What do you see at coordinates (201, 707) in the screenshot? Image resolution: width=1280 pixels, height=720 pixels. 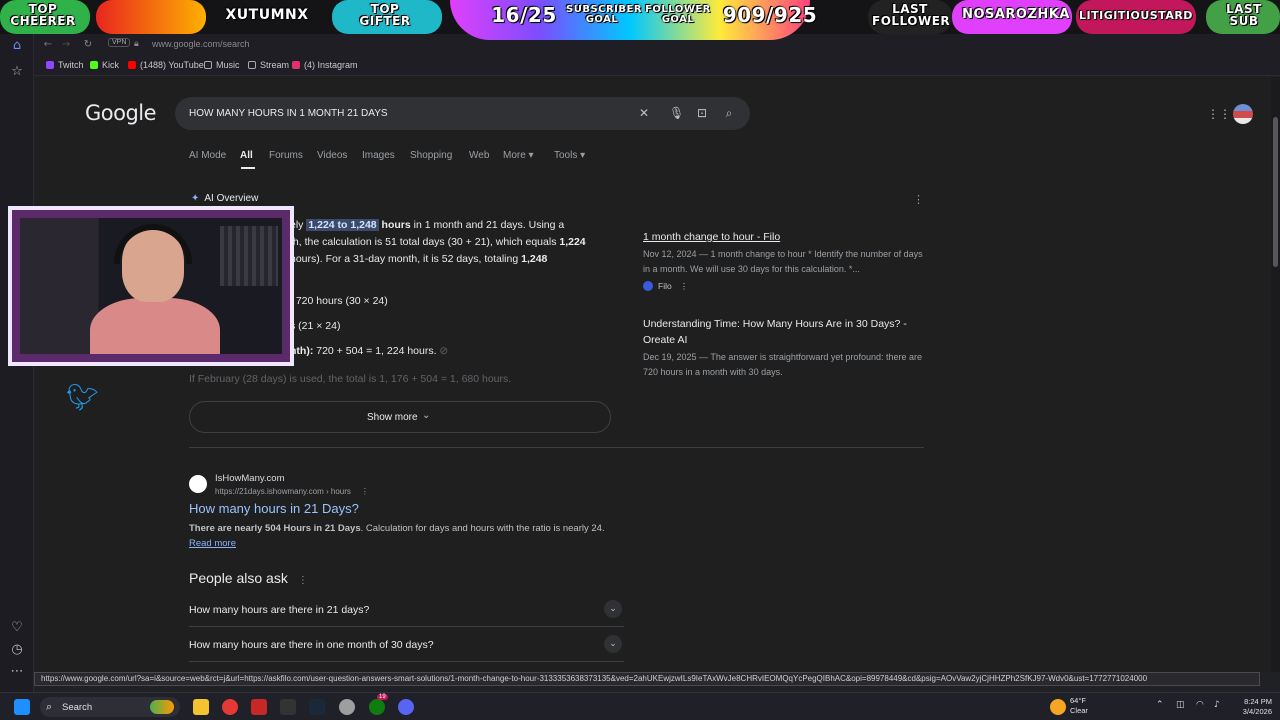 I see `file-explorer-icon` at bounding box center [201, 707].